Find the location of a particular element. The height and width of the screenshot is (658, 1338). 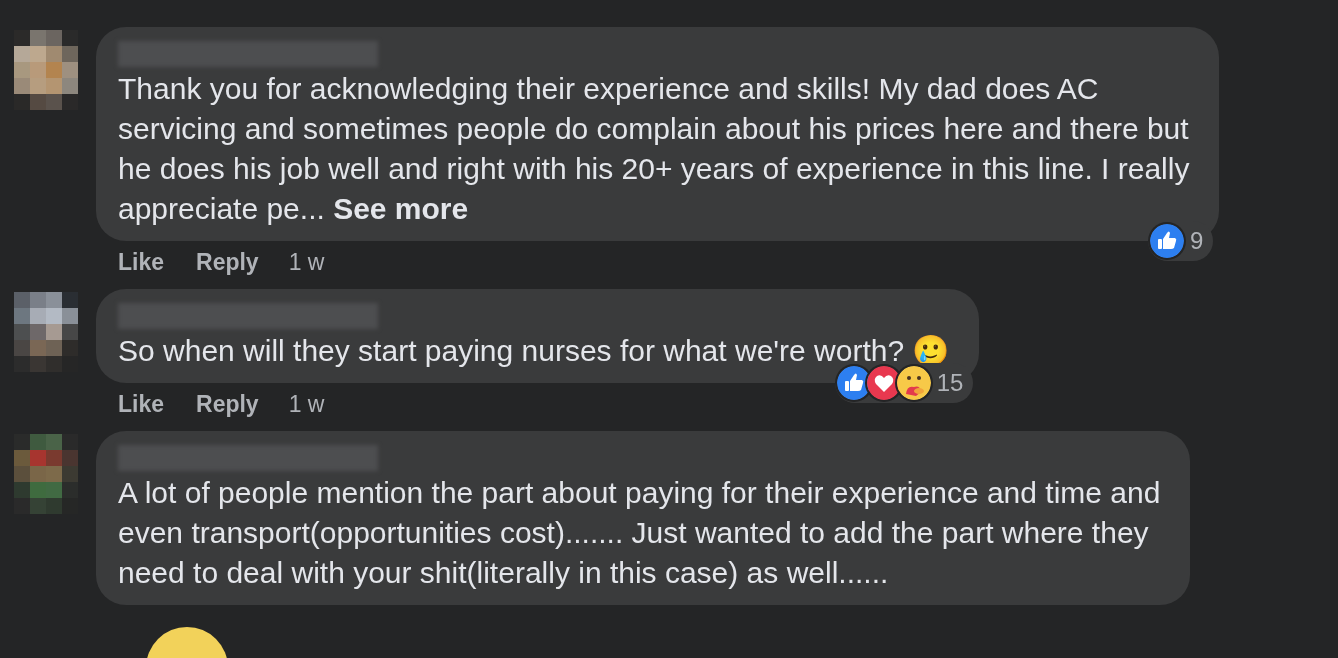

reaction-count-badge: 15 is located at coordinates (904, 383).